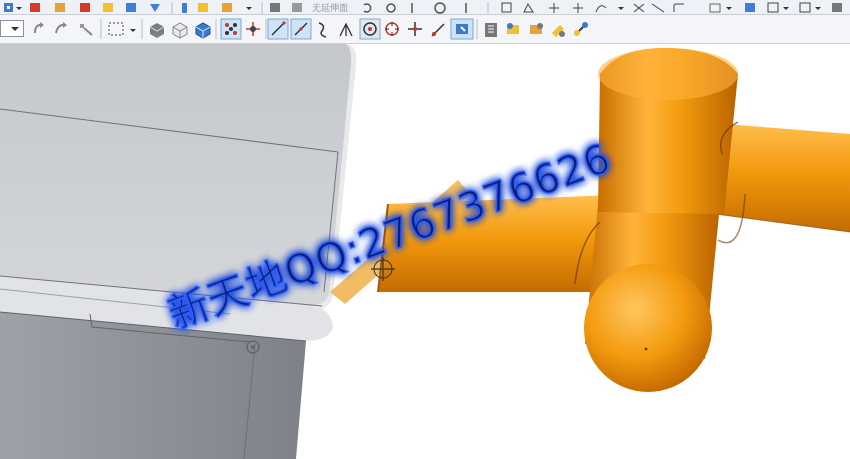 The height and width of the screenshot is (459, 850). Describe the element at coordinates (558, 31) in the screenshot. I see `color-icon` at that location.